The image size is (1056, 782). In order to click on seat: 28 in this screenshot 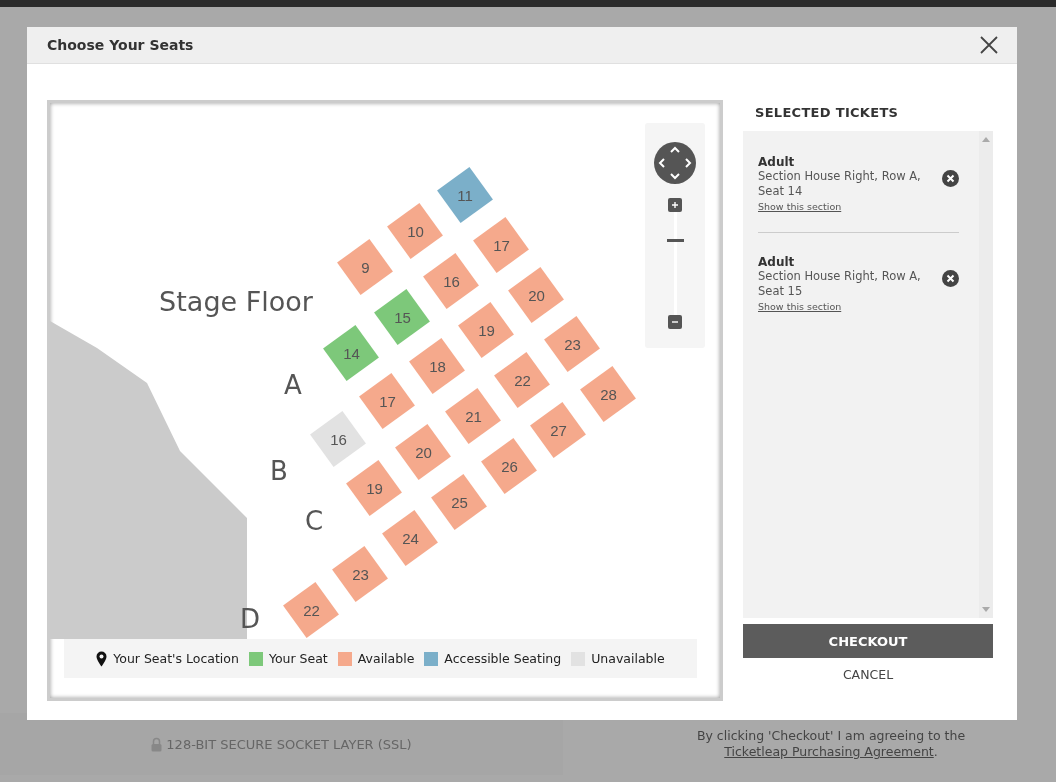, I will do `click(608, 394)`.